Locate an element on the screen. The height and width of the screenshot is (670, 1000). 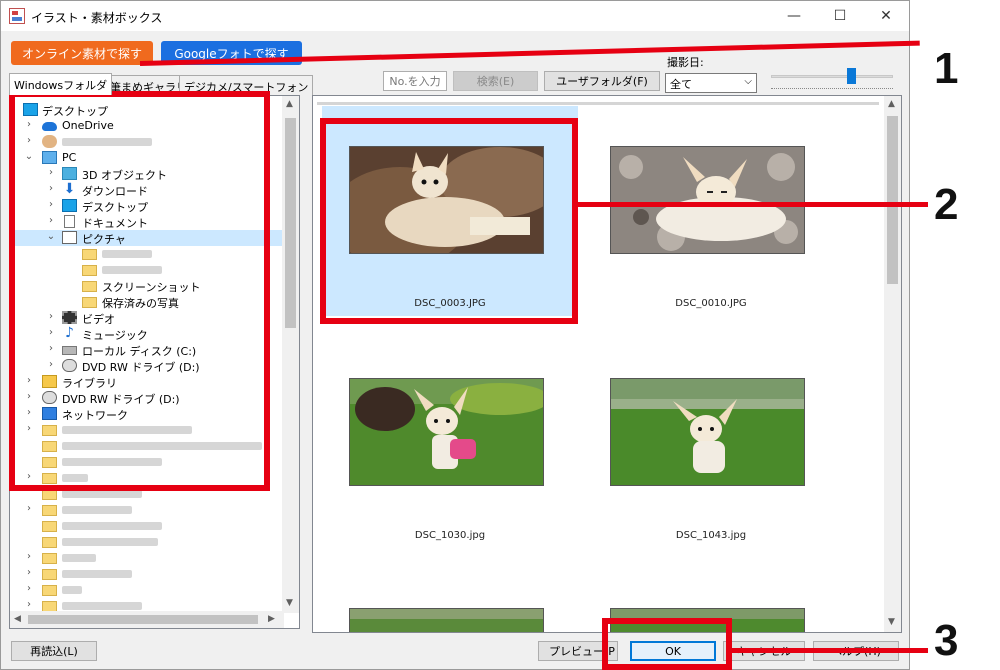
minimize-button: — is located at coordinates (794, 16).